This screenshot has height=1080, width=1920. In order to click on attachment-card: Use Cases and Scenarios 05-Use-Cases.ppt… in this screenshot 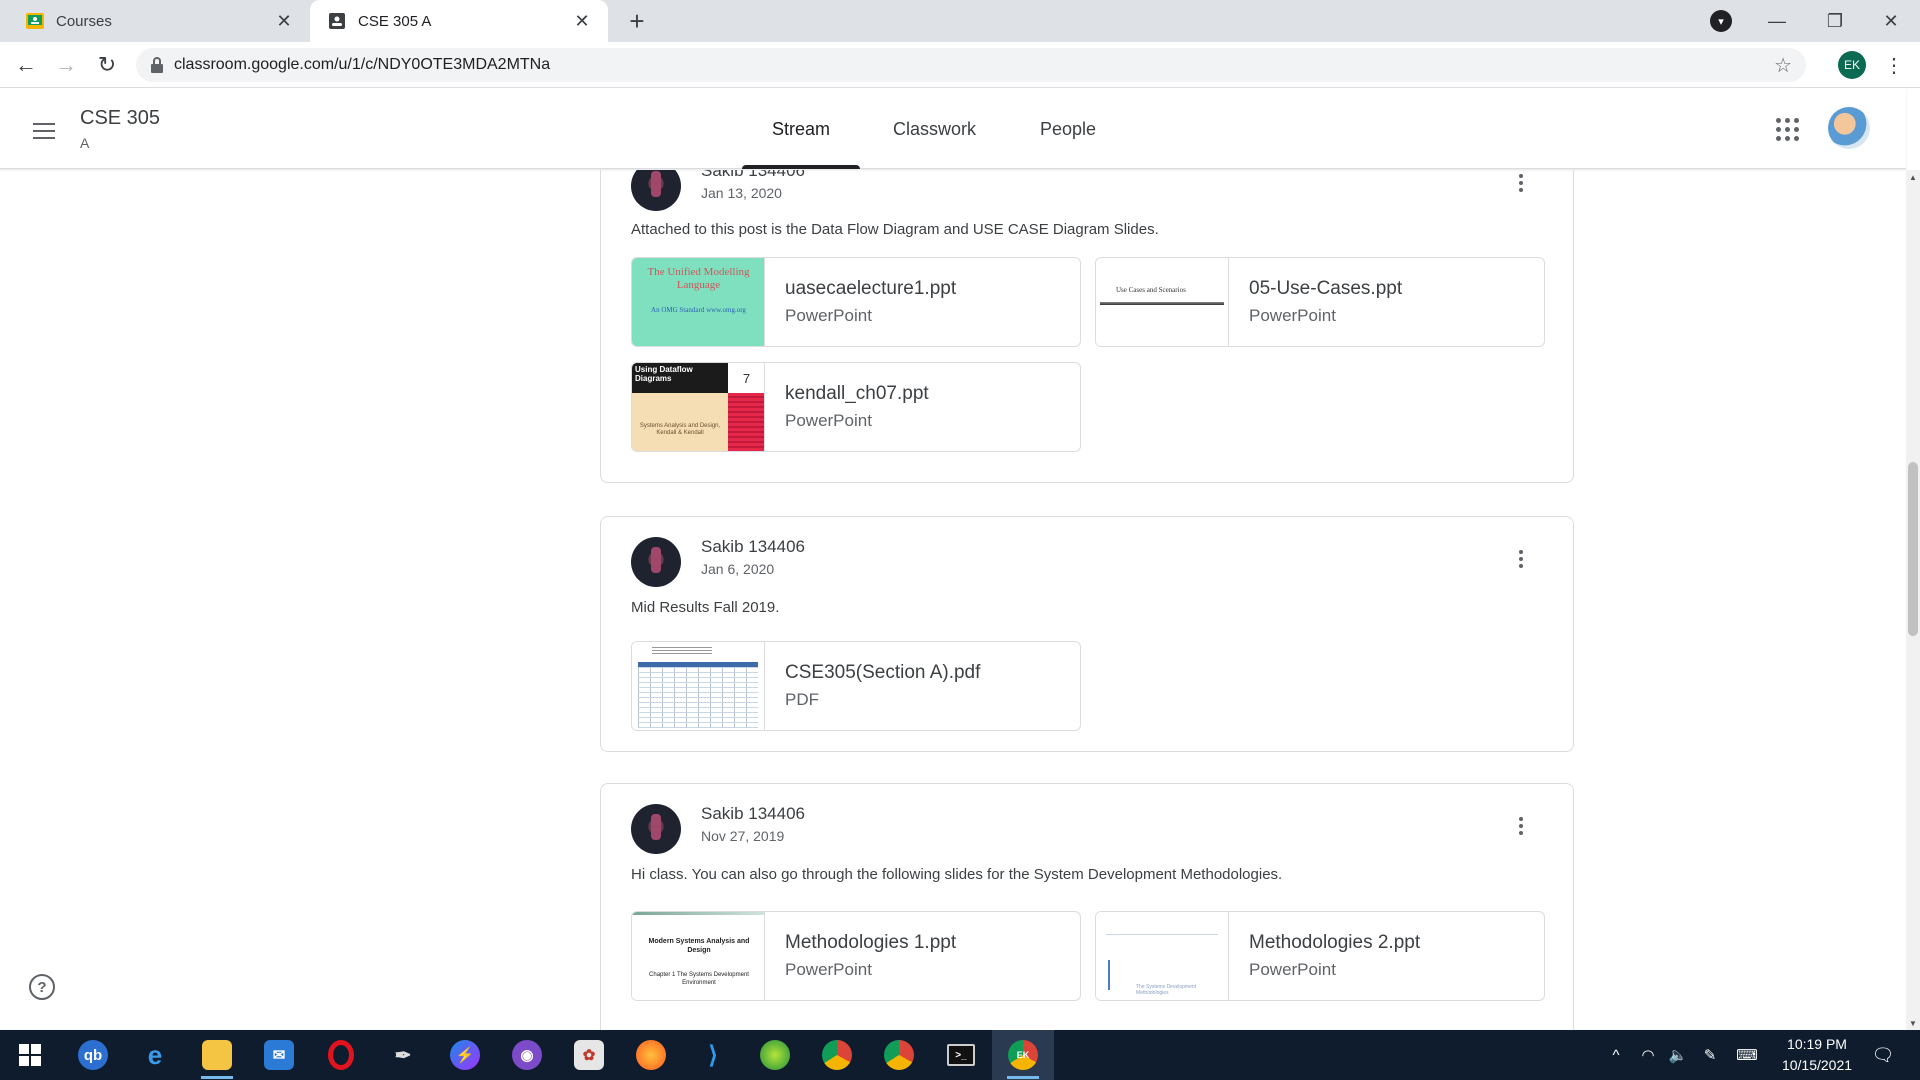, I will do `click(1320, 302)`.